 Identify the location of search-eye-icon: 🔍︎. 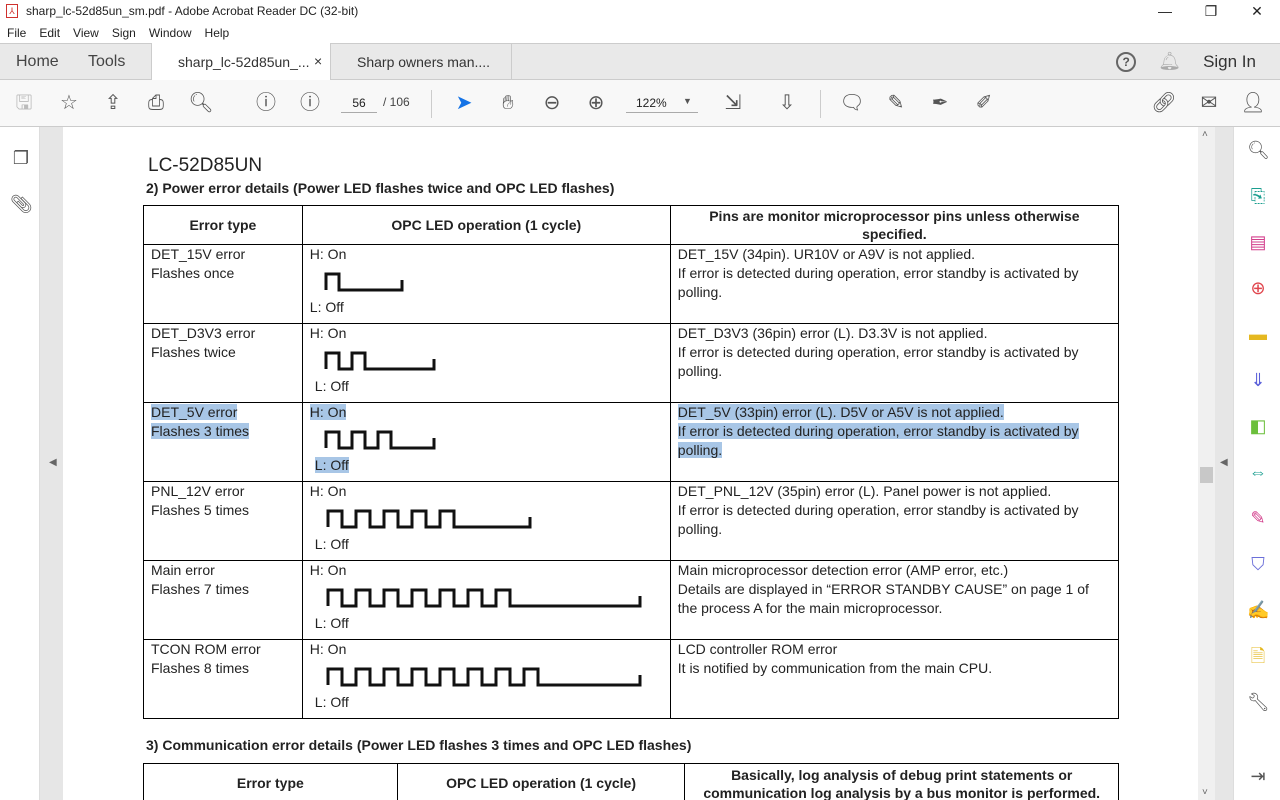
(1258, 150).